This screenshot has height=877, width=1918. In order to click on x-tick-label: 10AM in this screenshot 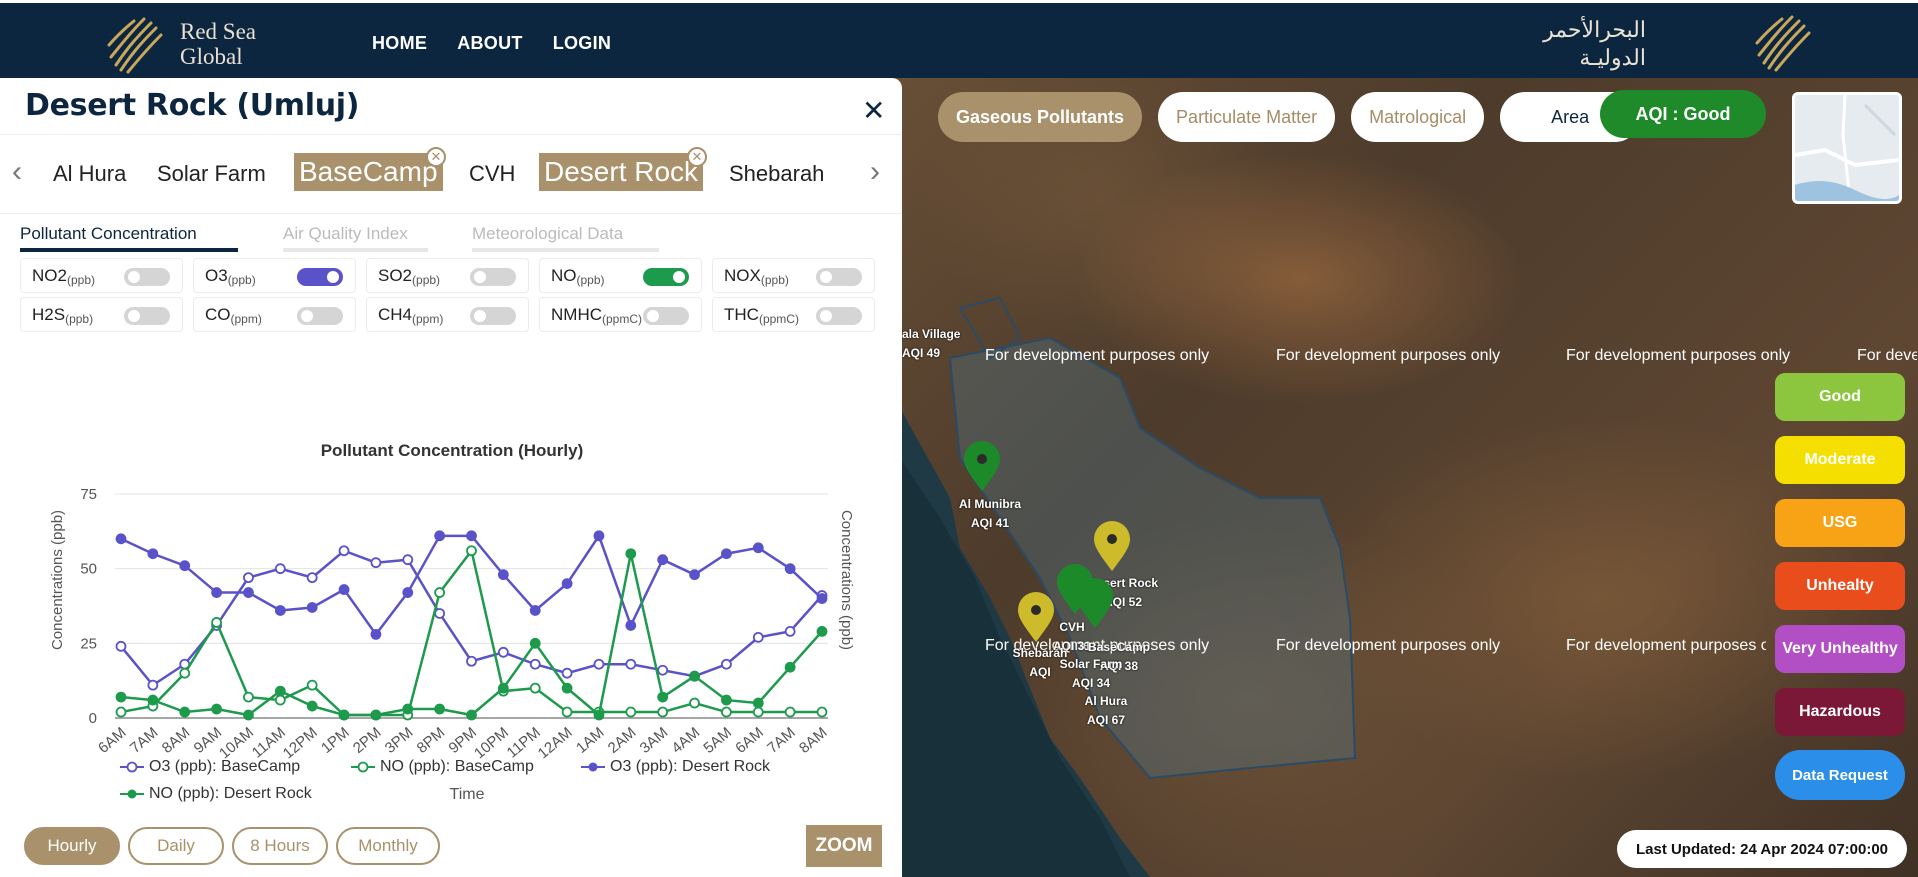, I will do `click(236, 743)`.